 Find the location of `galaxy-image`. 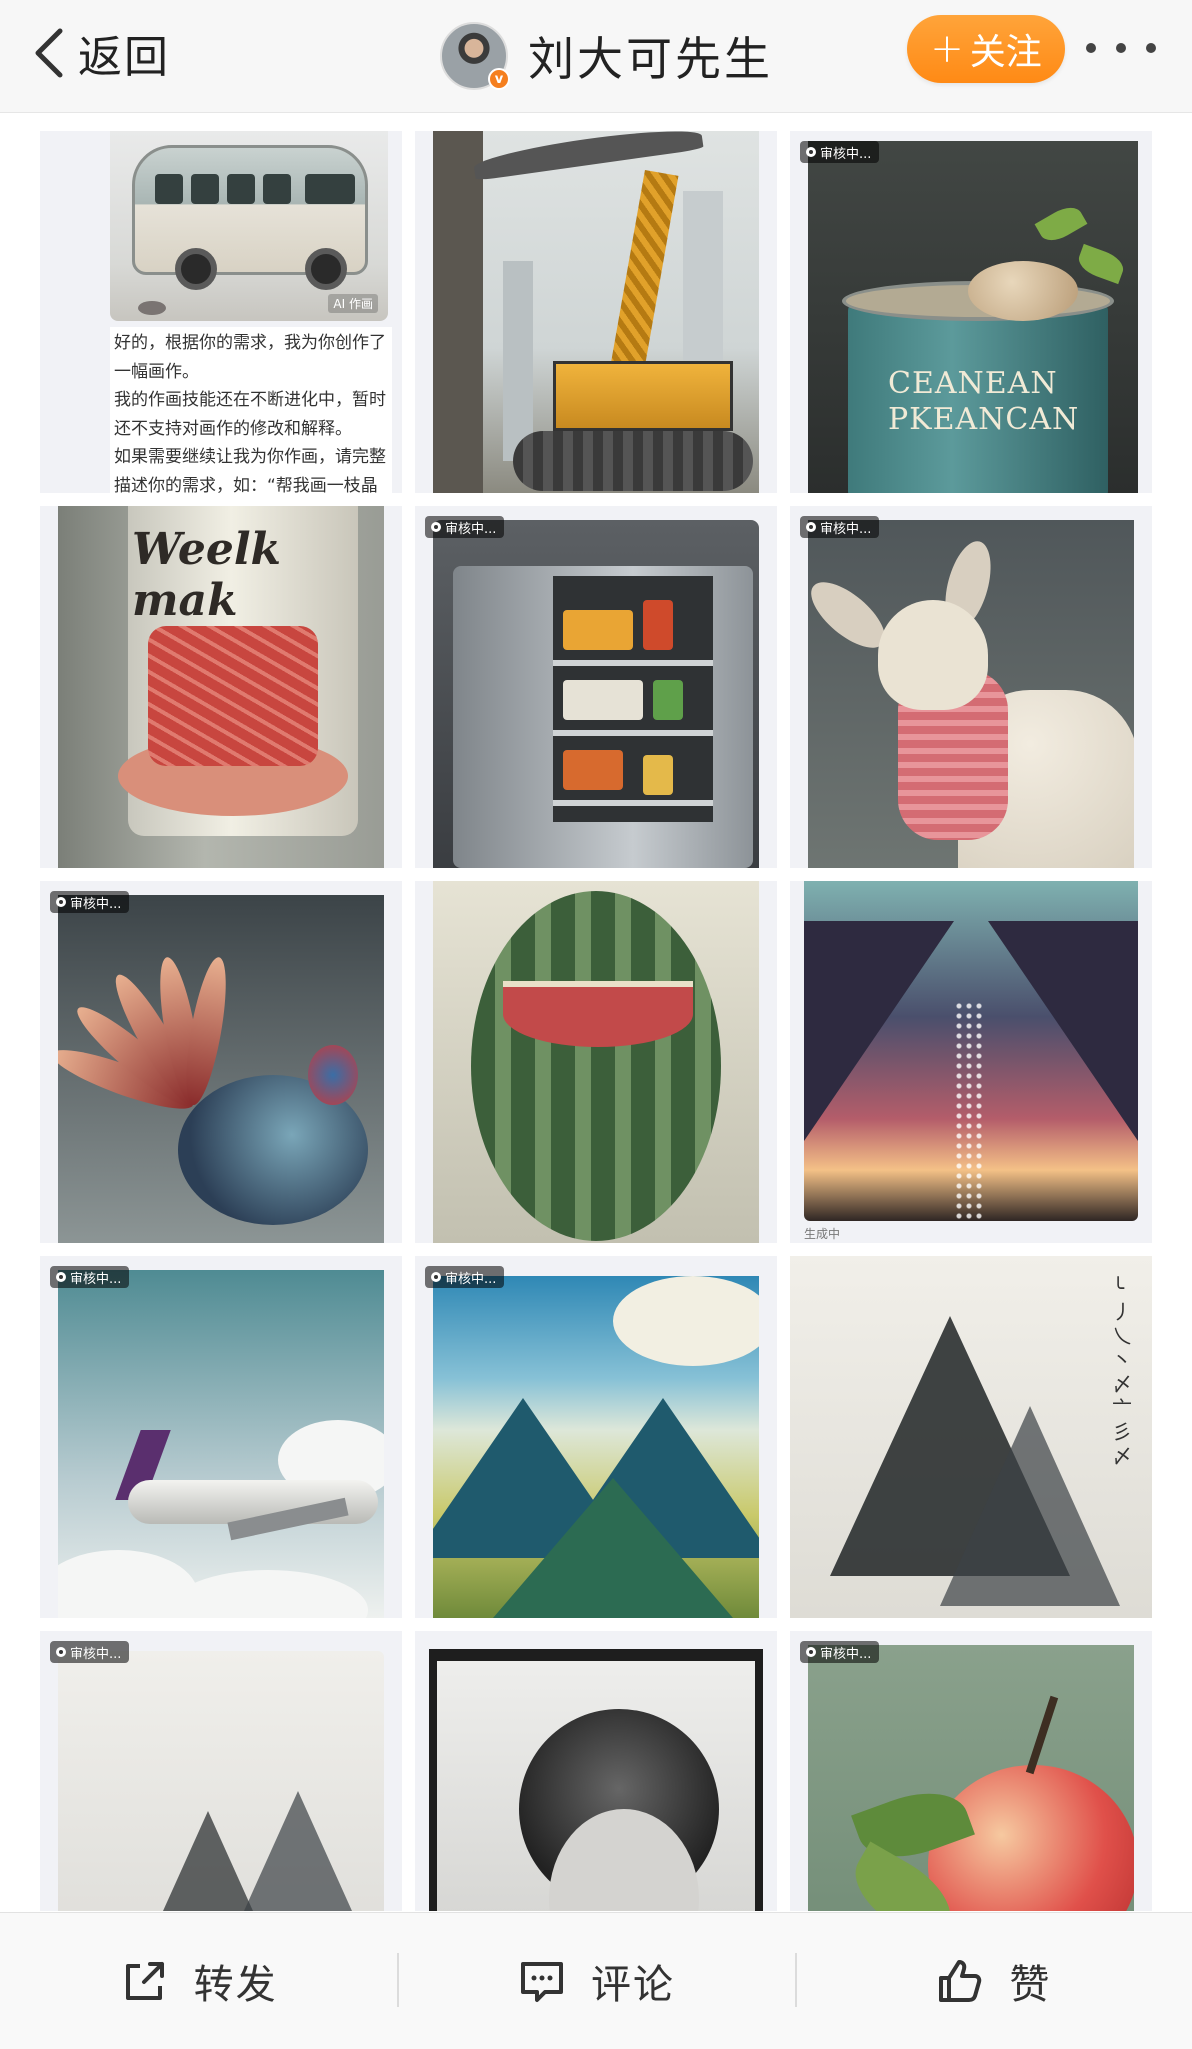

galaxy-image is located at coordinates (971, 1051).